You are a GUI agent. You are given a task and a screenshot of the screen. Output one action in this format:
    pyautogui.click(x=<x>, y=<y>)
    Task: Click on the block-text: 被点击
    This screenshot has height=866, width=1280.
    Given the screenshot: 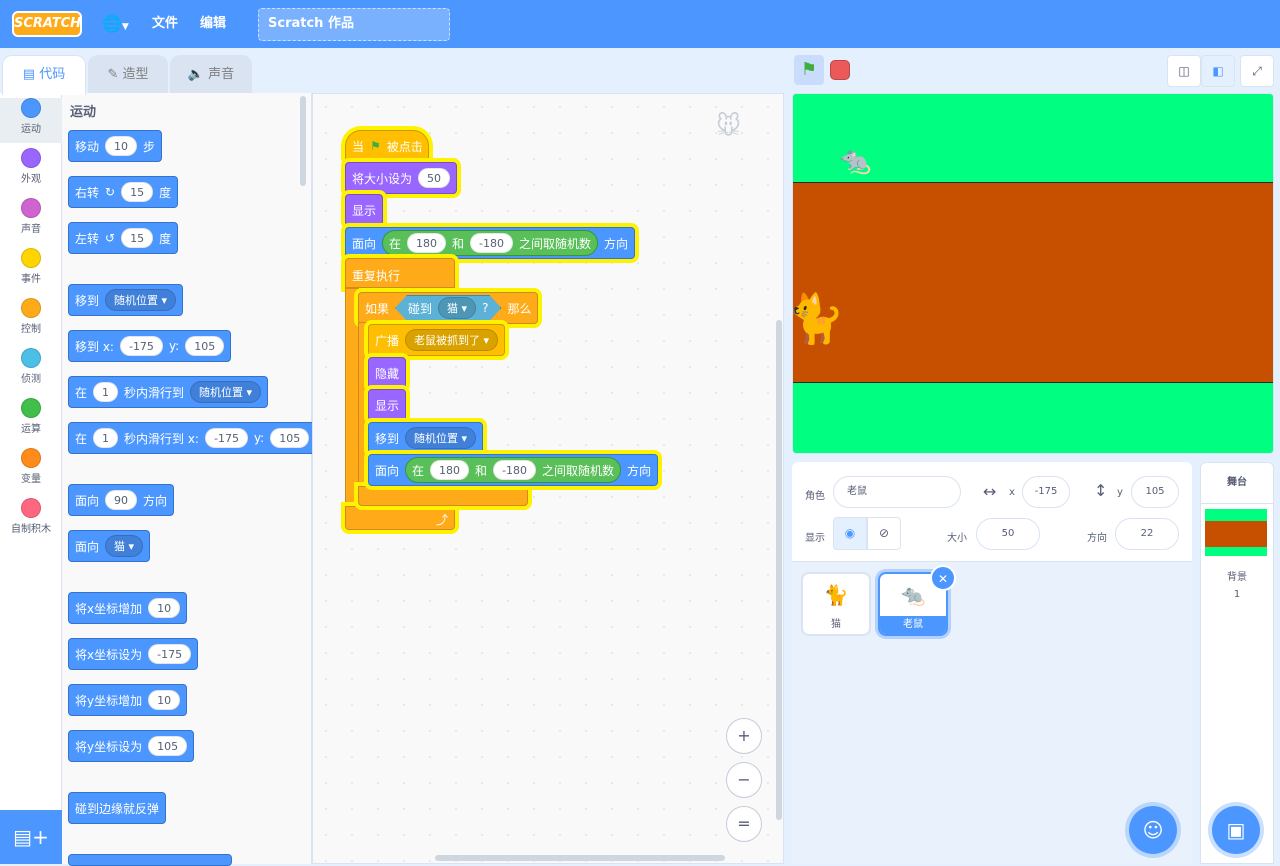 What is the action you would take?
    pyautogui.click(x=404, y=146)
    